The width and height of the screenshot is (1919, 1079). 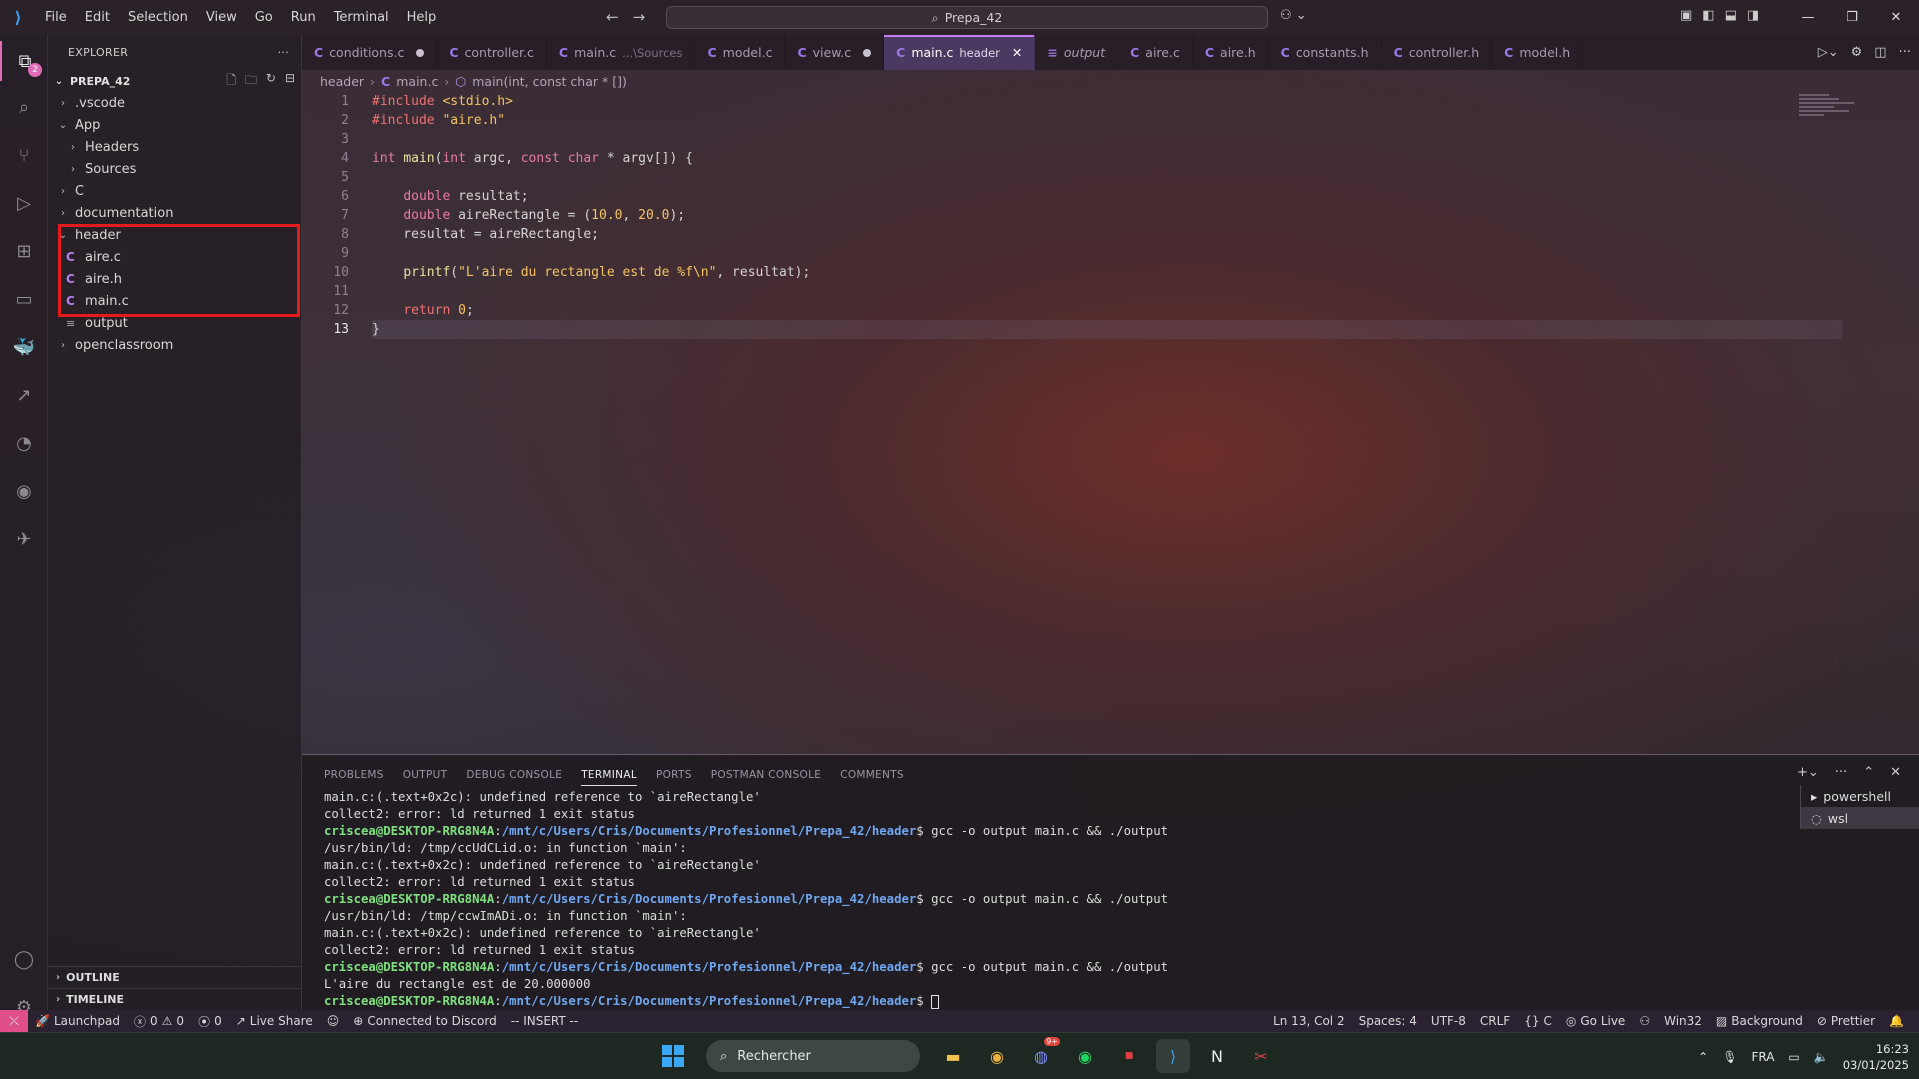 What do you see at coordinates (56, 17) in the screenshot?
I see `menu-file: File` at bounding box center [56, 17].